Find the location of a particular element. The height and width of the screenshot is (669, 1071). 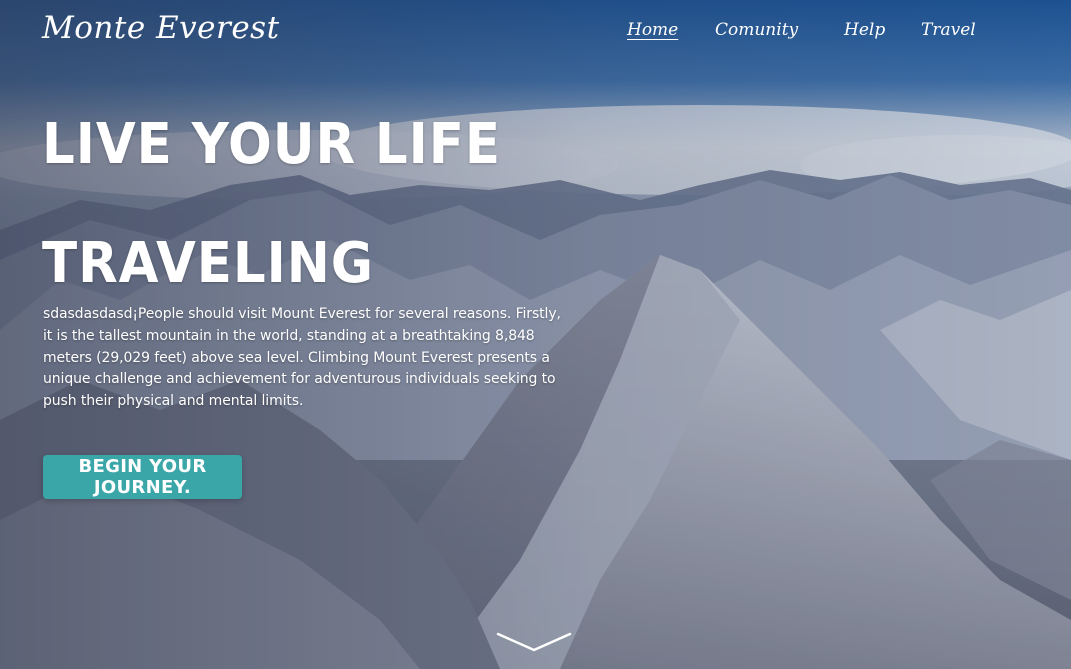

nav-link-home: Home is located at coordinates (652, 30).